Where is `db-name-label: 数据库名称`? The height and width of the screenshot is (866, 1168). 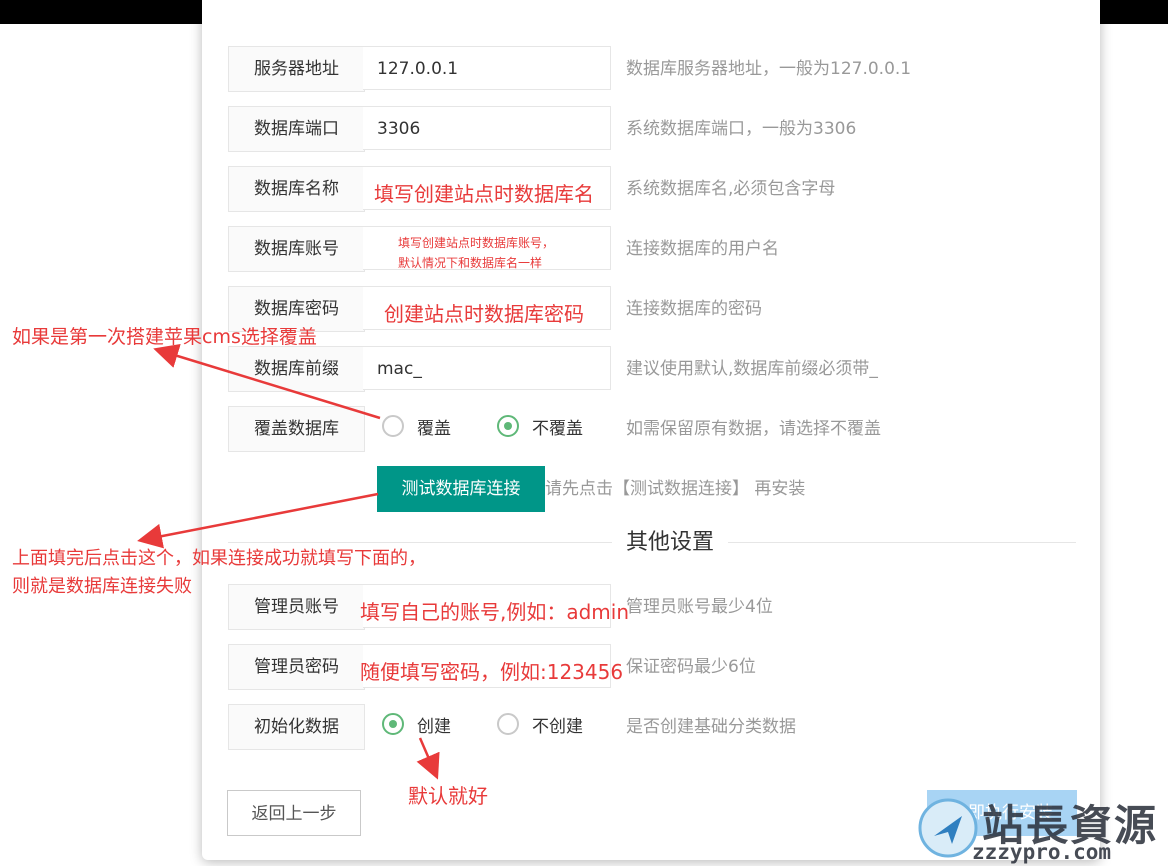
db-name-label: 数据库名称 is located at coordinates (296, 189).